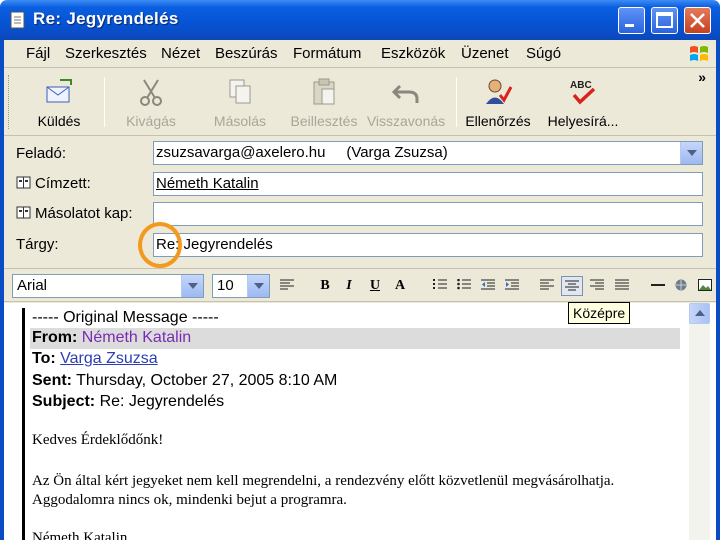  I want to click on align-center-button, so click(572, 286).